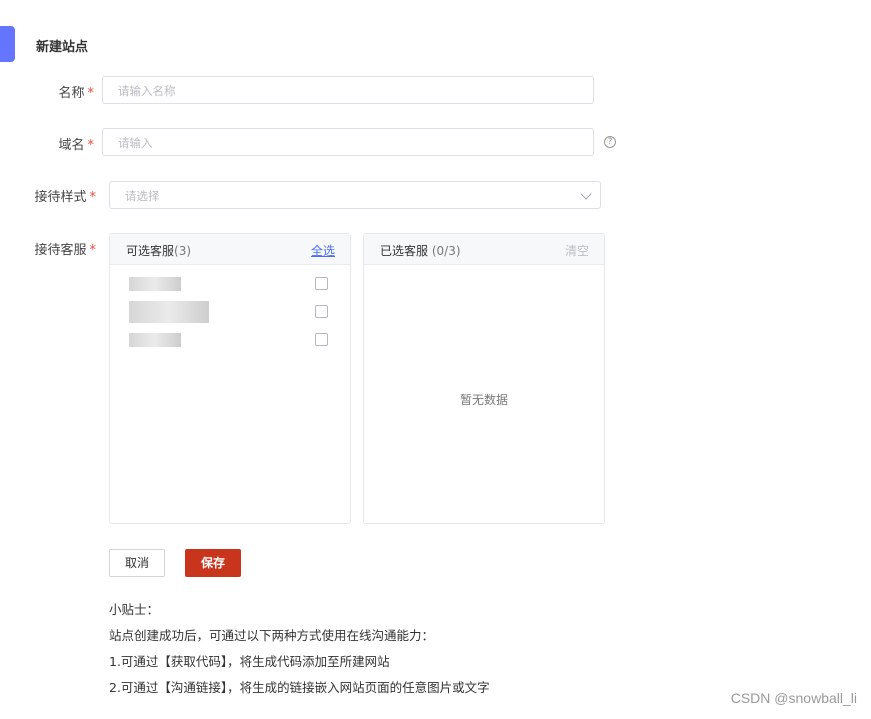 The height and width of the screenshot is (719, 871). I want to click on select-all-link: 全选, so click(323, 250).